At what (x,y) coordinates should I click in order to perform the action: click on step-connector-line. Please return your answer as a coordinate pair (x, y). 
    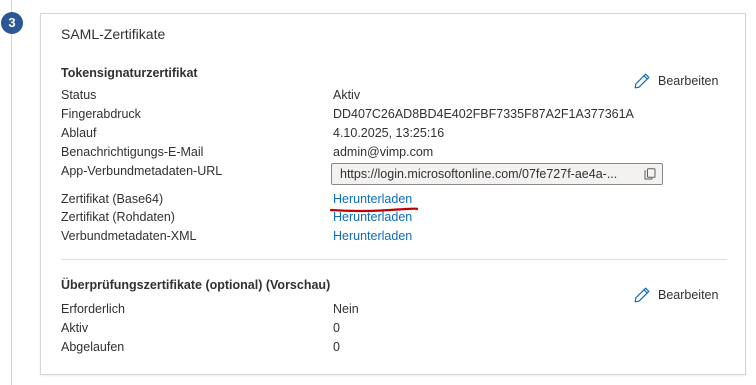
    Looking at the image, I should click on (11, 192).